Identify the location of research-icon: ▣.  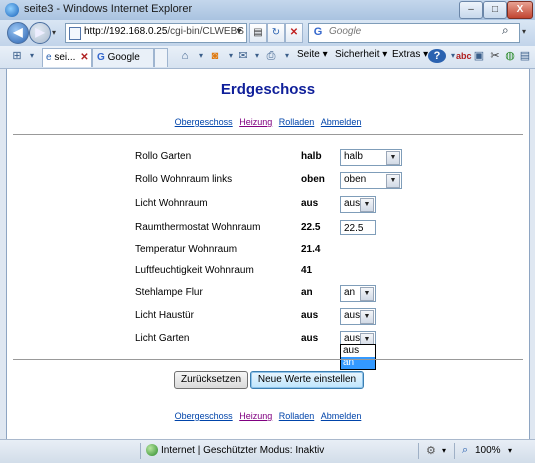
(479, 56).